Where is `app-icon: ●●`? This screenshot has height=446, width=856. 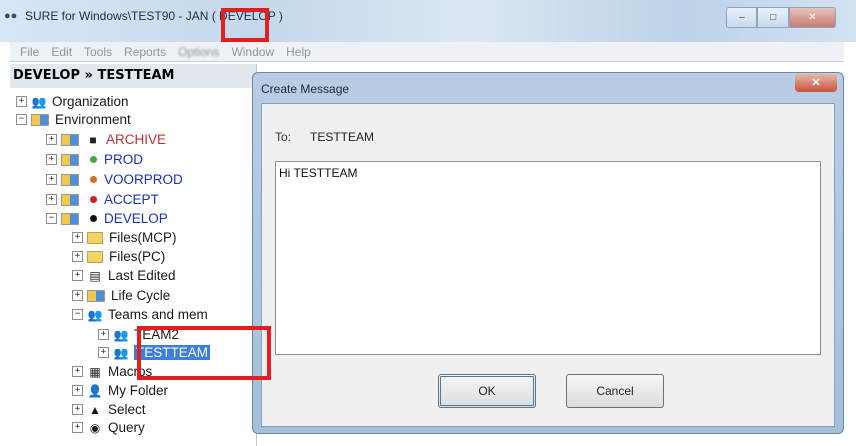
app-icon: ●● is located at coordinates (11, 16).